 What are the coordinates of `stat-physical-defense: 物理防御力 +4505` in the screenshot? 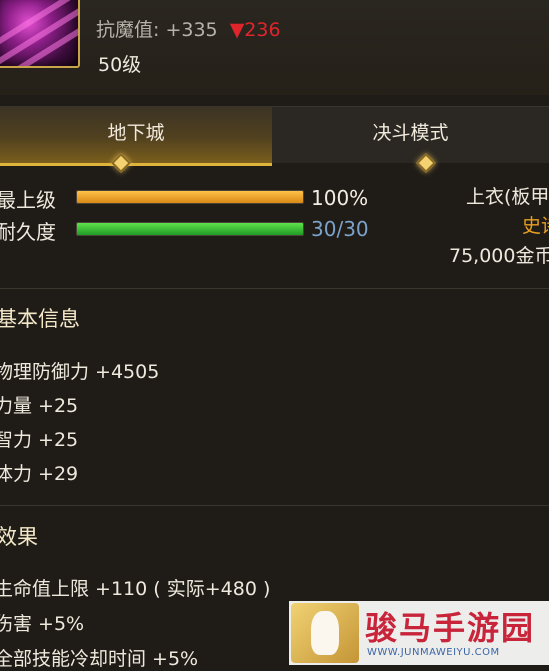 It's located at (80, 372).